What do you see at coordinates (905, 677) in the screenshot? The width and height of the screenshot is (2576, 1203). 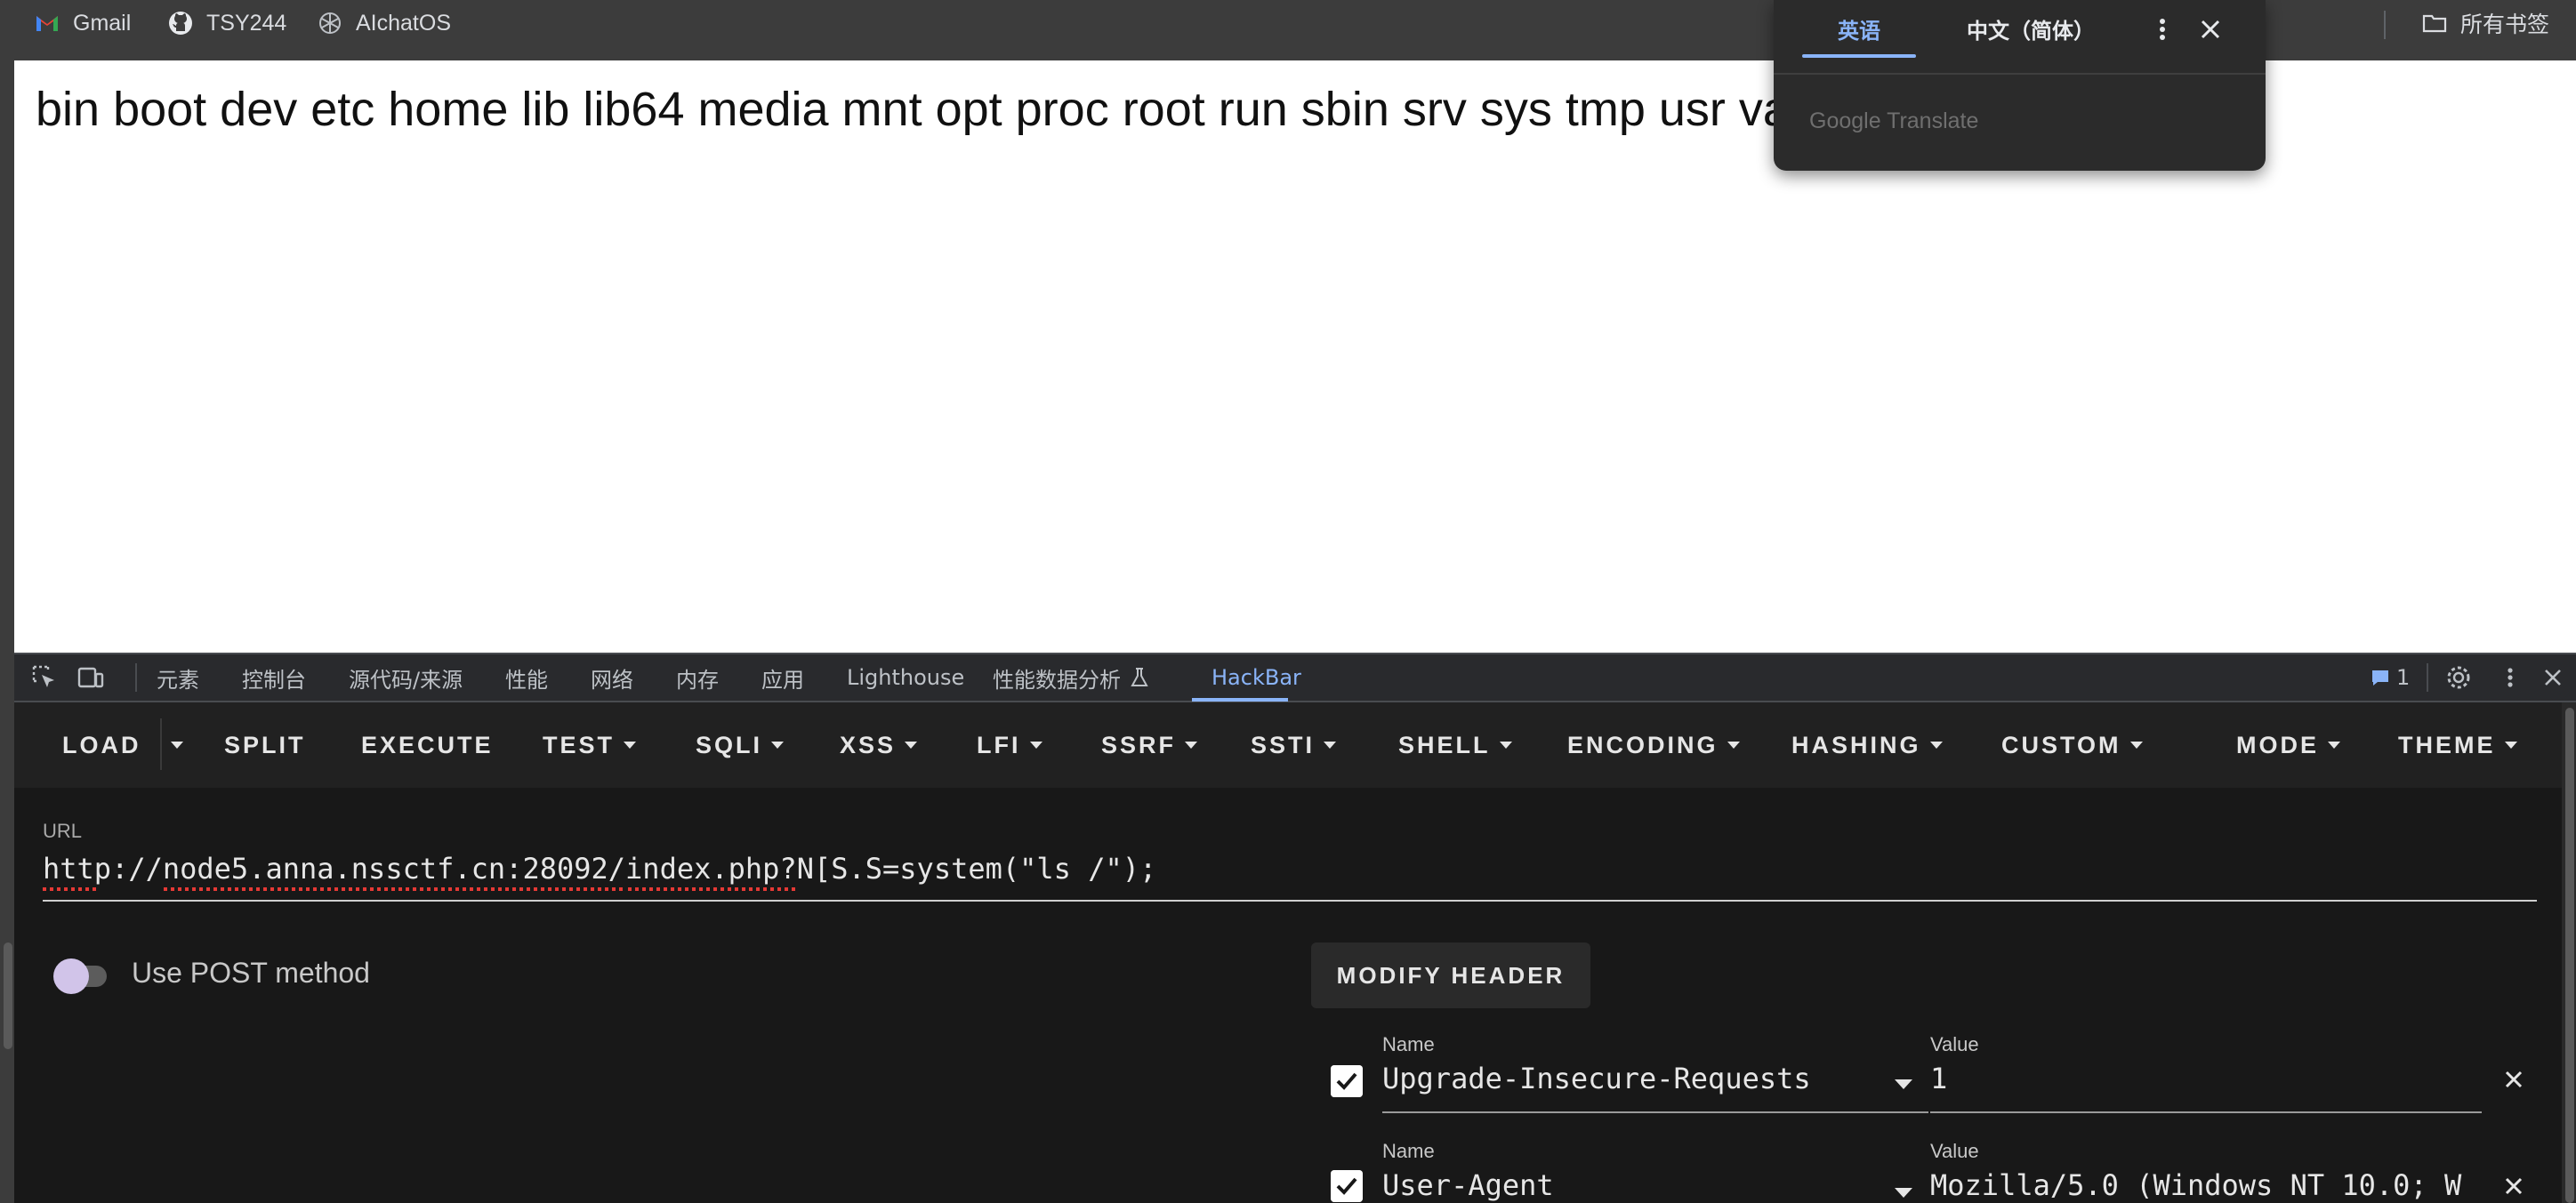 I see `tab-lighthouse: Lighthouse` at bounding box center [905, 677].